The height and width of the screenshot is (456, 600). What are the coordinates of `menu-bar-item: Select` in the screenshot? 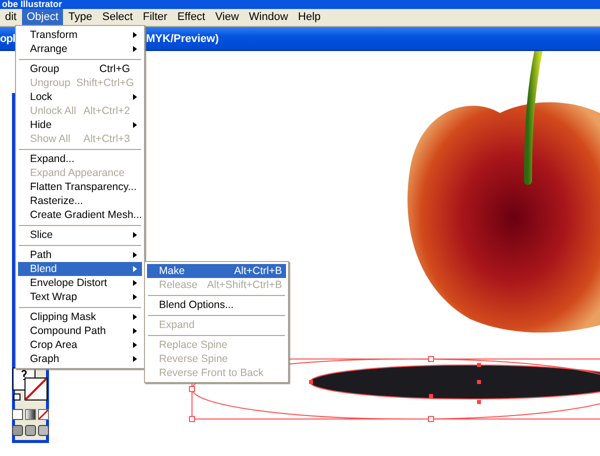 It's located at (117, 17).